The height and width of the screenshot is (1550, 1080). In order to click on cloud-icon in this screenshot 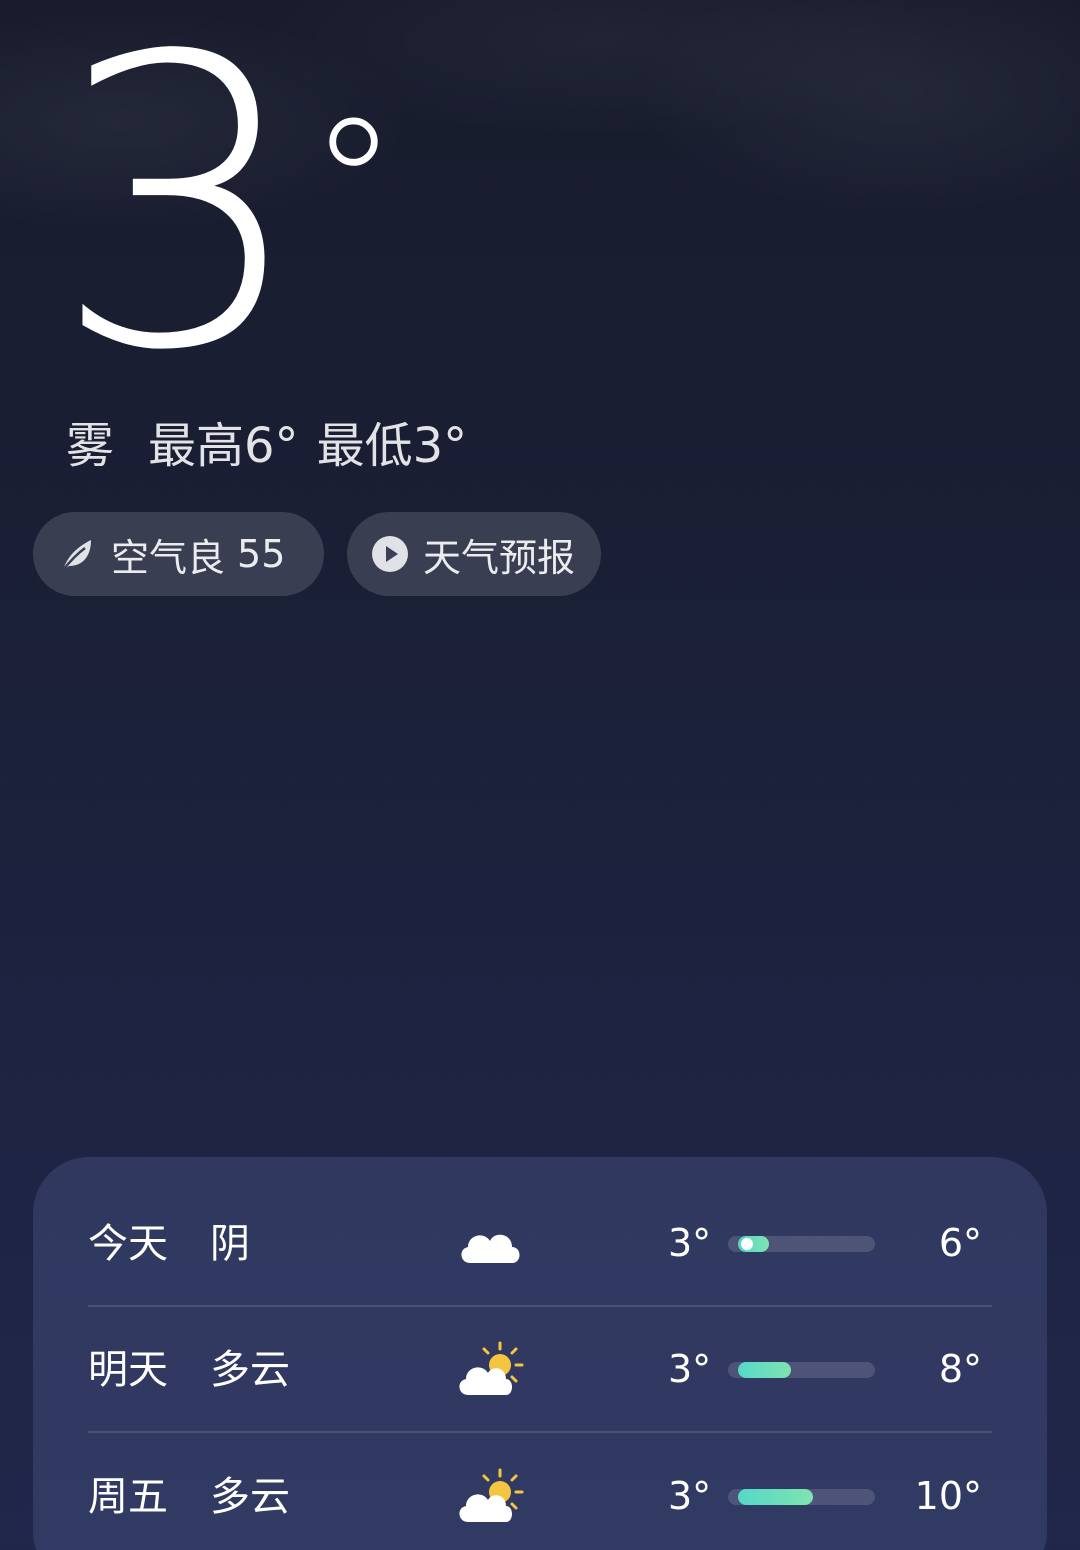, I will do `click(491, 1244)`.